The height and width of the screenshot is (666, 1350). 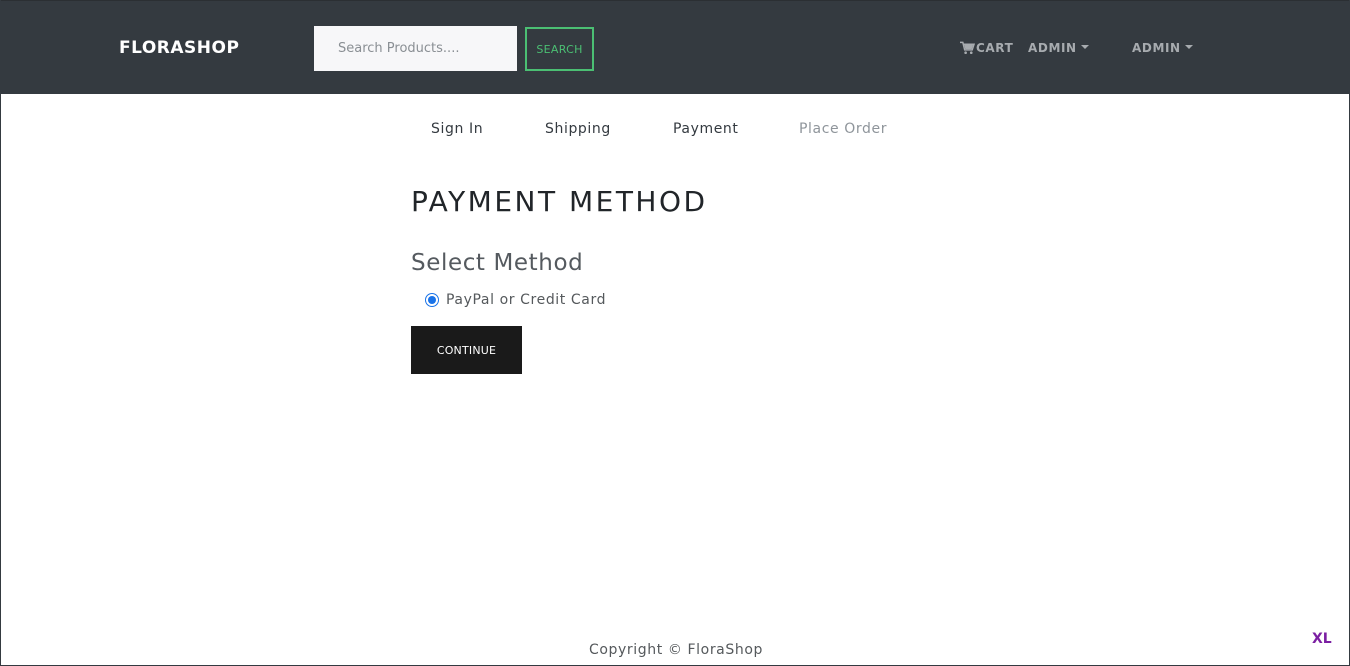 I want to click on paypal-radio, so click(x=432, y=300).